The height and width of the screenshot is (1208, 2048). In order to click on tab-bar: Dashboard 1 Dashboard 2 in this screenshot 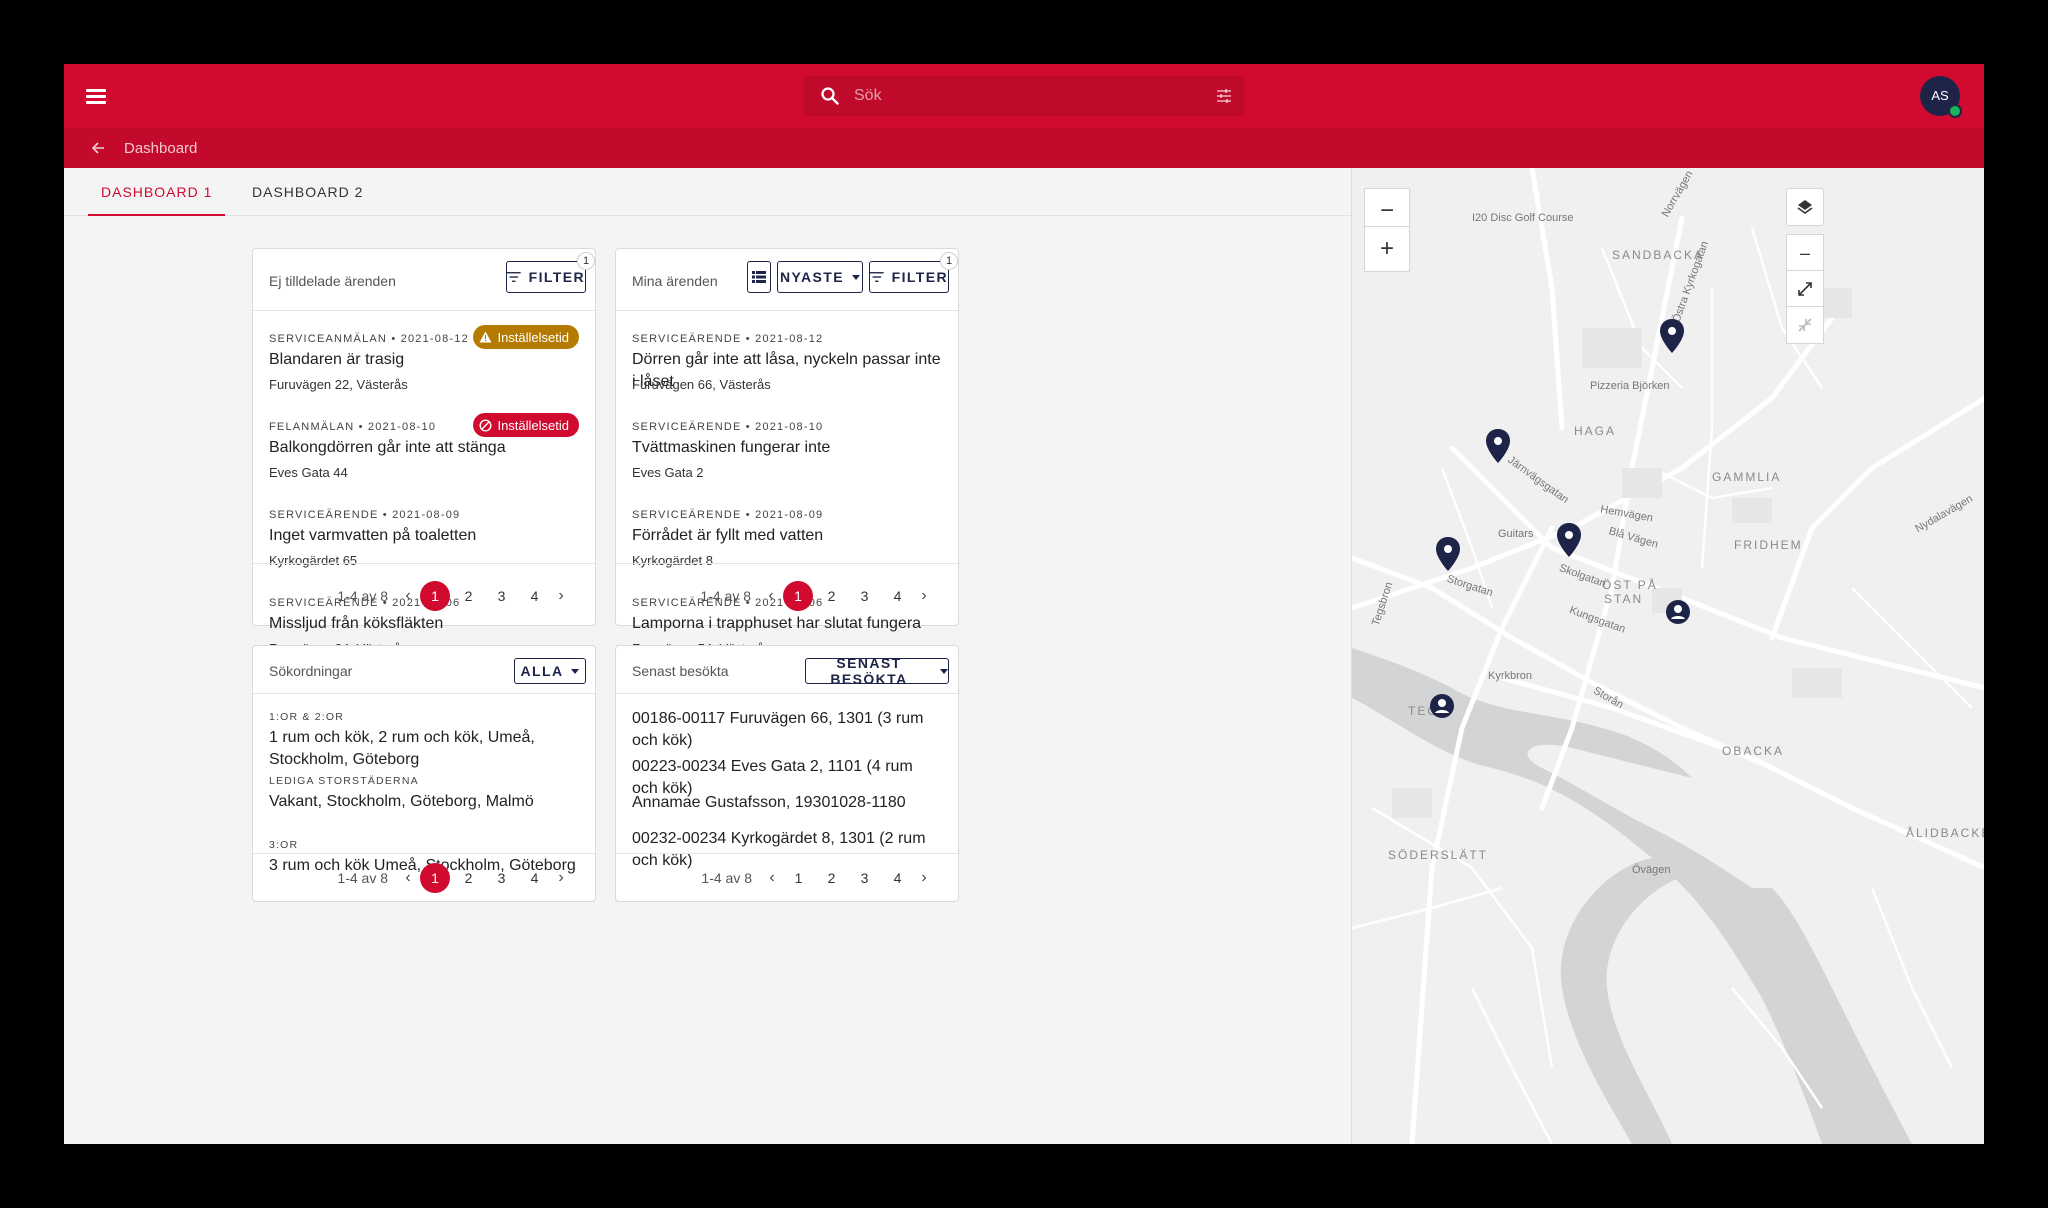, I will do `click(707, 192)`.